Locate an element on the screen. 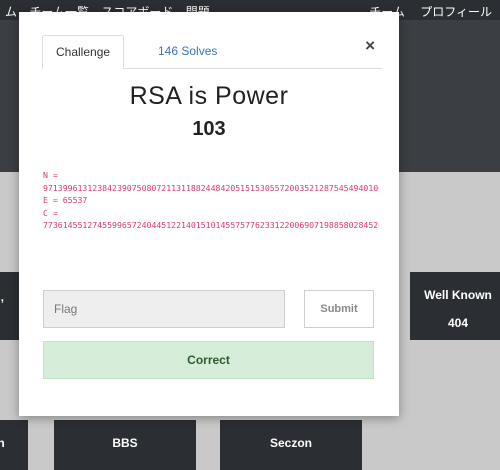 The image size is (500, 470). modal-tabs: Challenge 146 Solves is located at coordinates (212, 52).